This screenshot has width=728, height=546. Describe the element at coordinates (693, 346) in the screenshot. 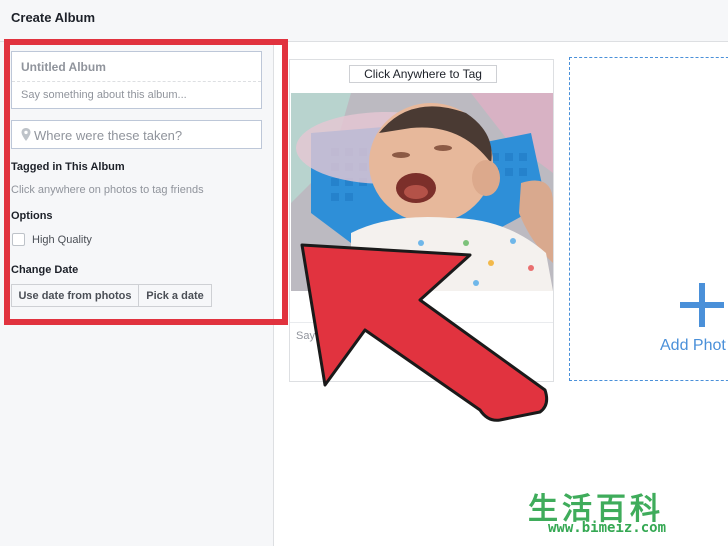

I see `add-photos-label: Add Phot` at that location.